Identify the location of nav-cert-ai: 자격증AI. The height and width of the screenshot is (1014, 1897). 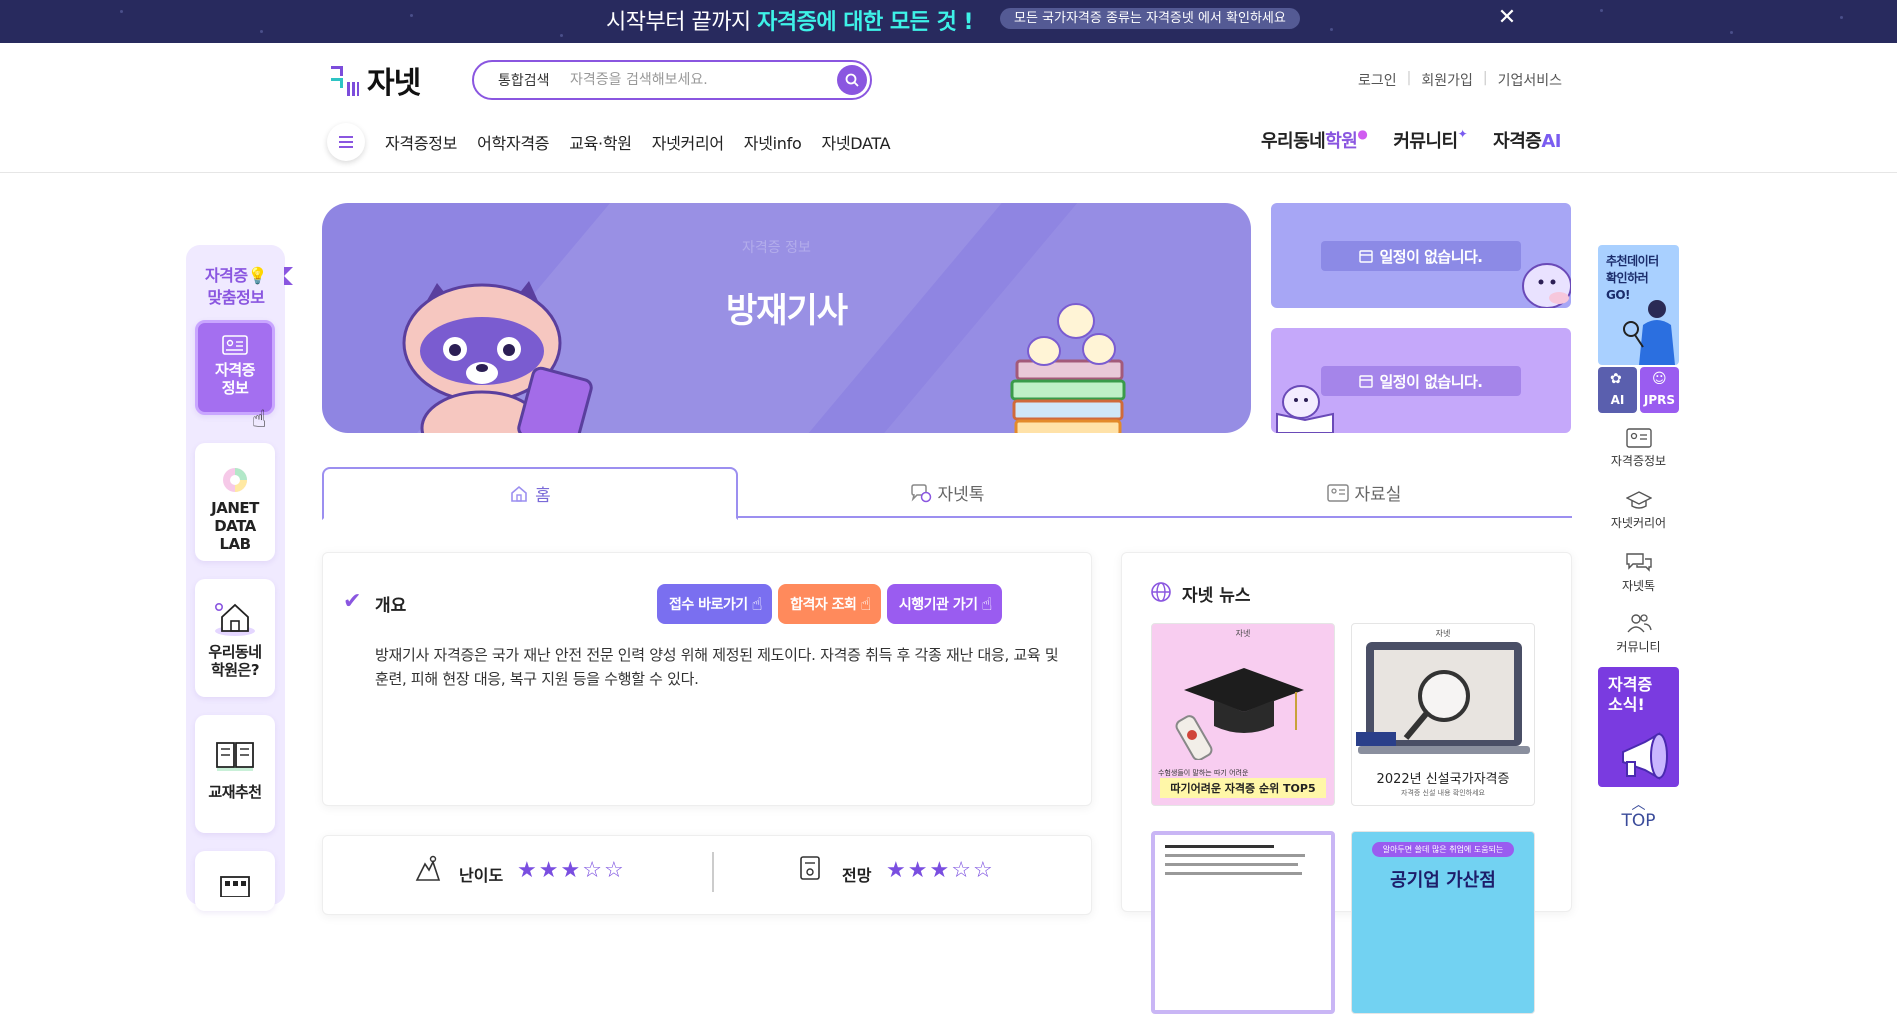
(1527, 140).